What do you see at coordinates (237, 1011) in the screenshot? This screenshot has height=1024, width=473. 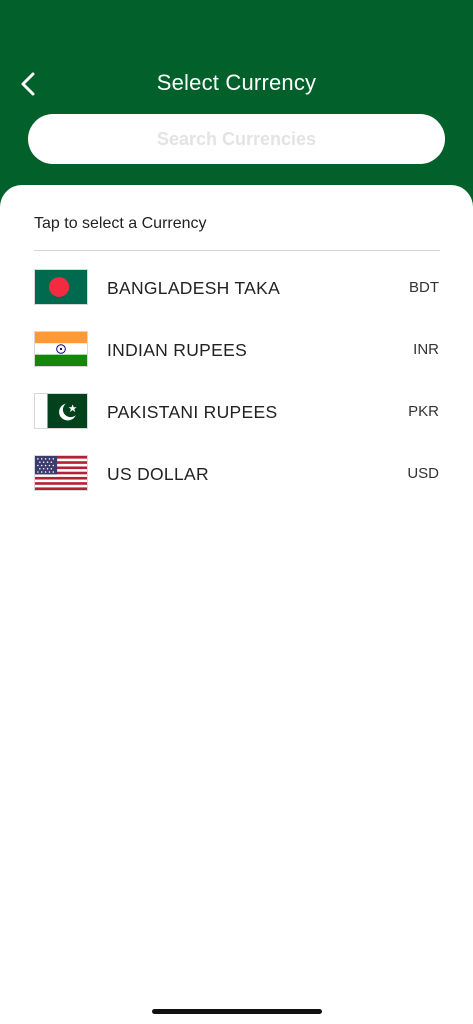 I see `home-indicator` at bounding box center [237, 1011].